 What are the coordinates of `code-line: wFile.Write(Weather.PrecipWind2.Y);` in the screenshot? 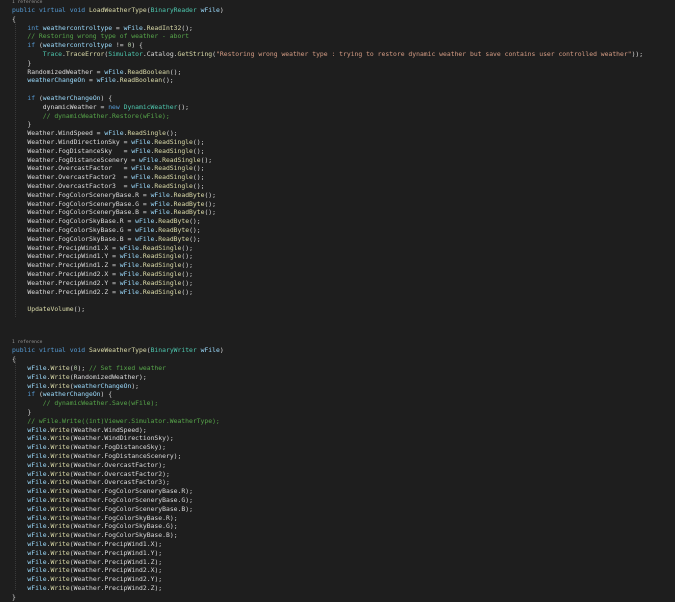 It's located at (95, 579).